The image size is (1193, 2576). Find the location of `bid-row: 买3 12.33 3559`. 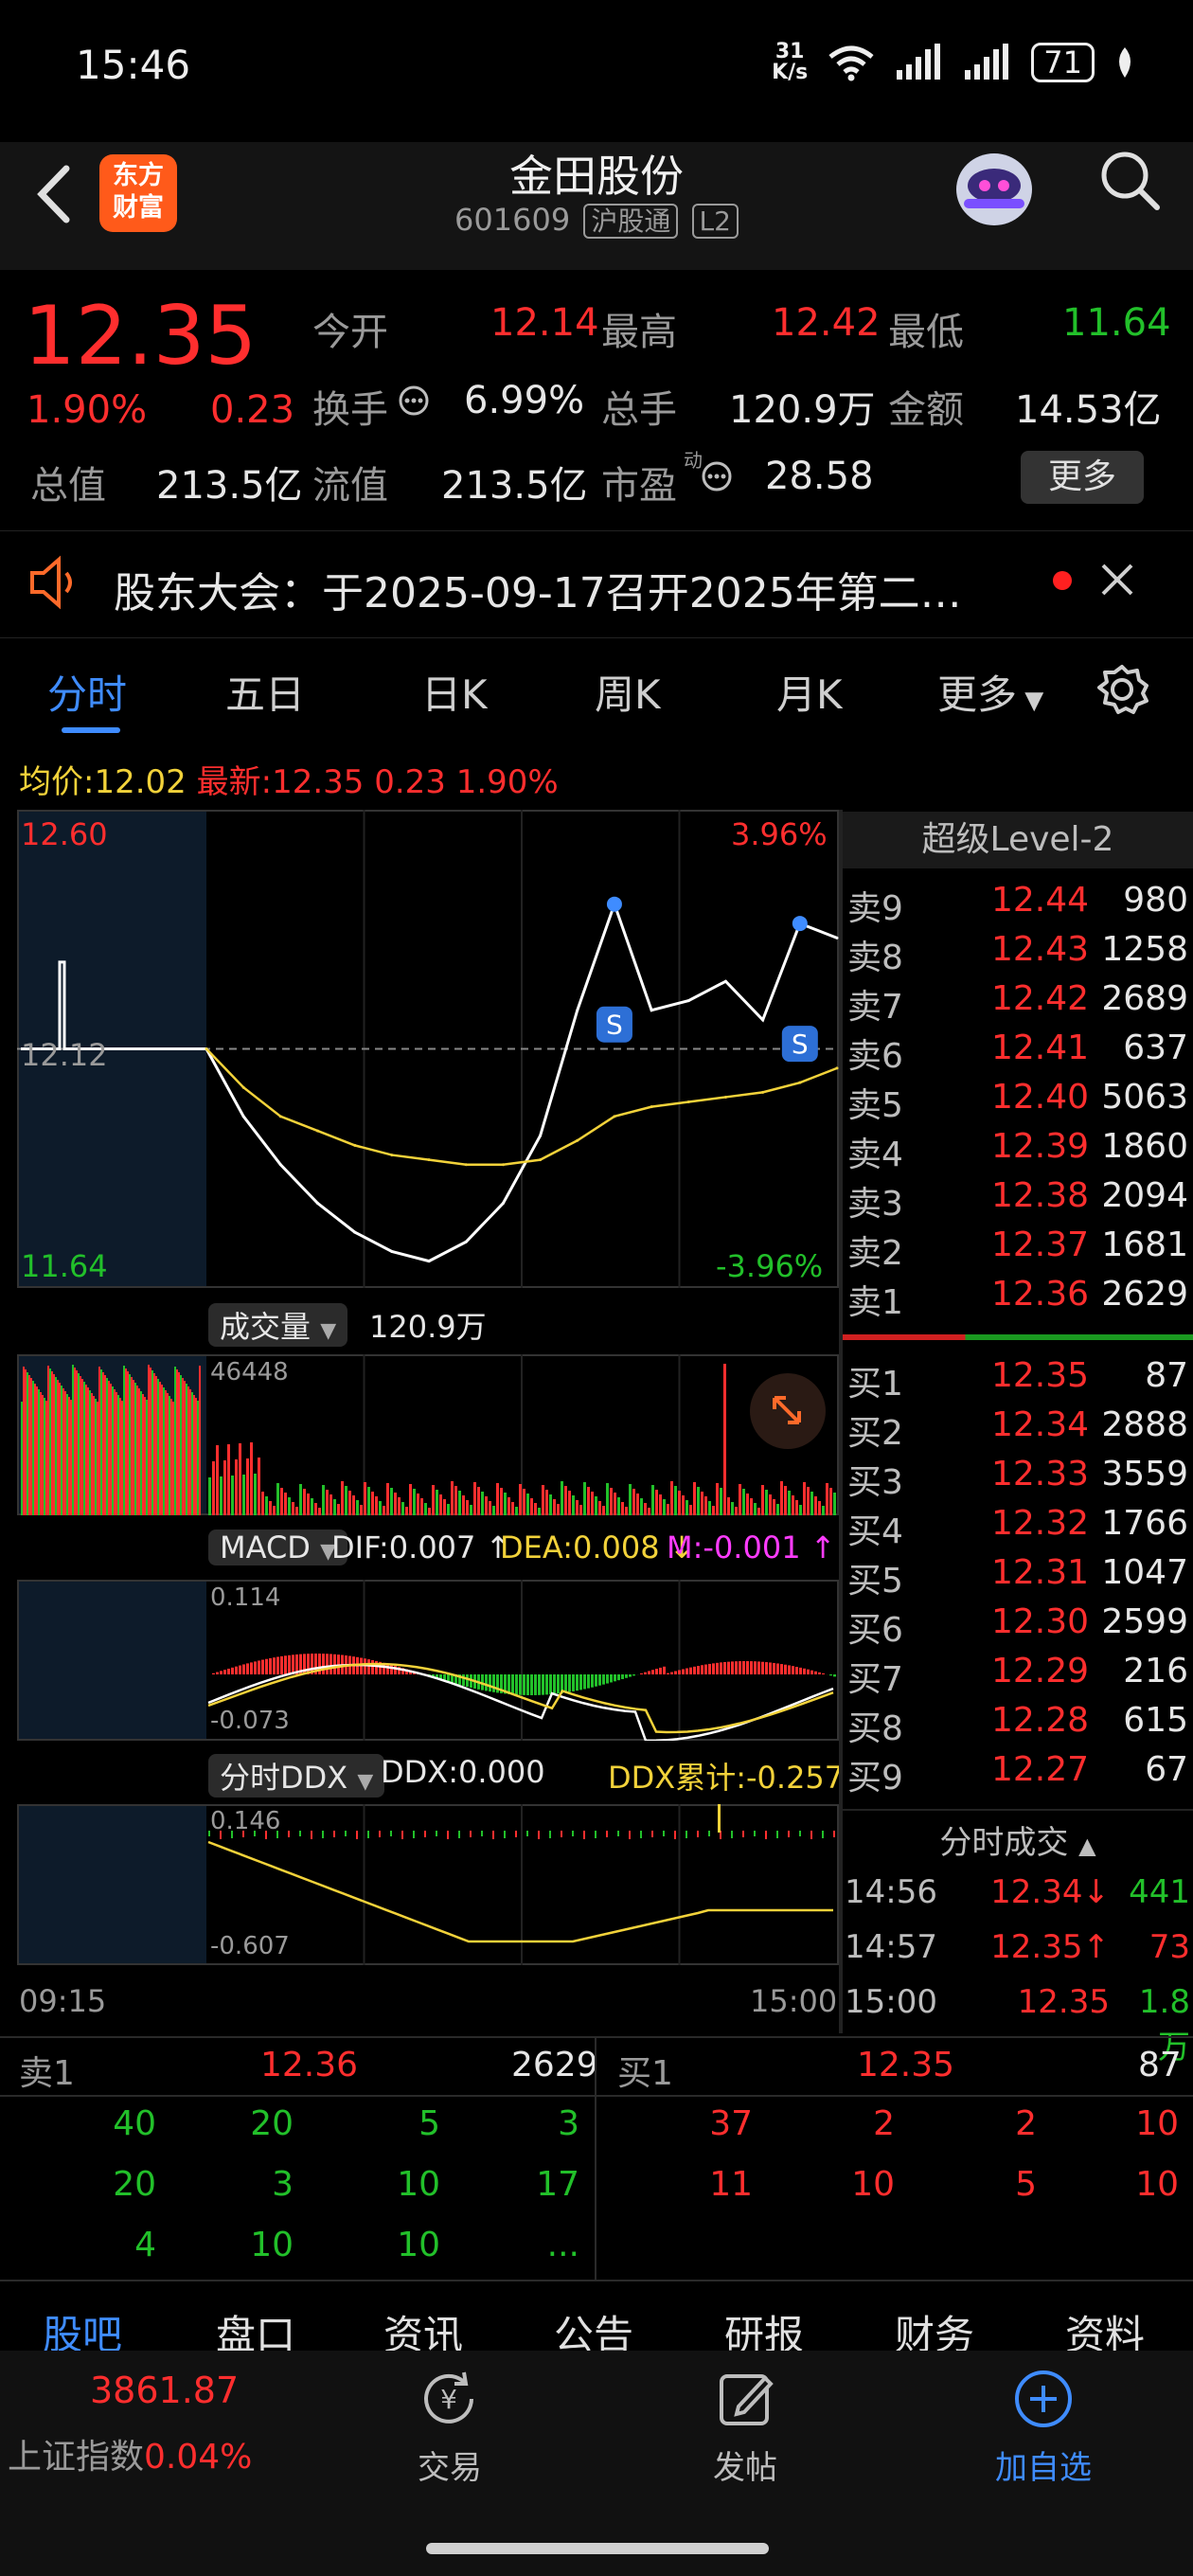

bid-row: 买3 12.33 3559 is located at coordinates (1017, 1479).